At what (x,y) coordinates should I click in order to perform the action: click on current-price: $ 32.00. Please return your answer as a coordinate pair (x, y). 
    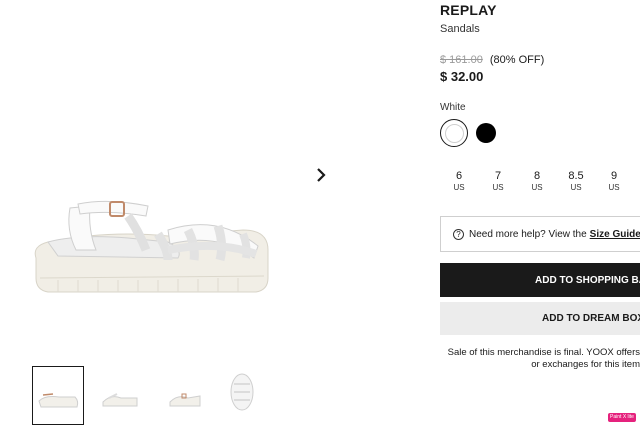
    Looking at the image, I should click on (462, 76).